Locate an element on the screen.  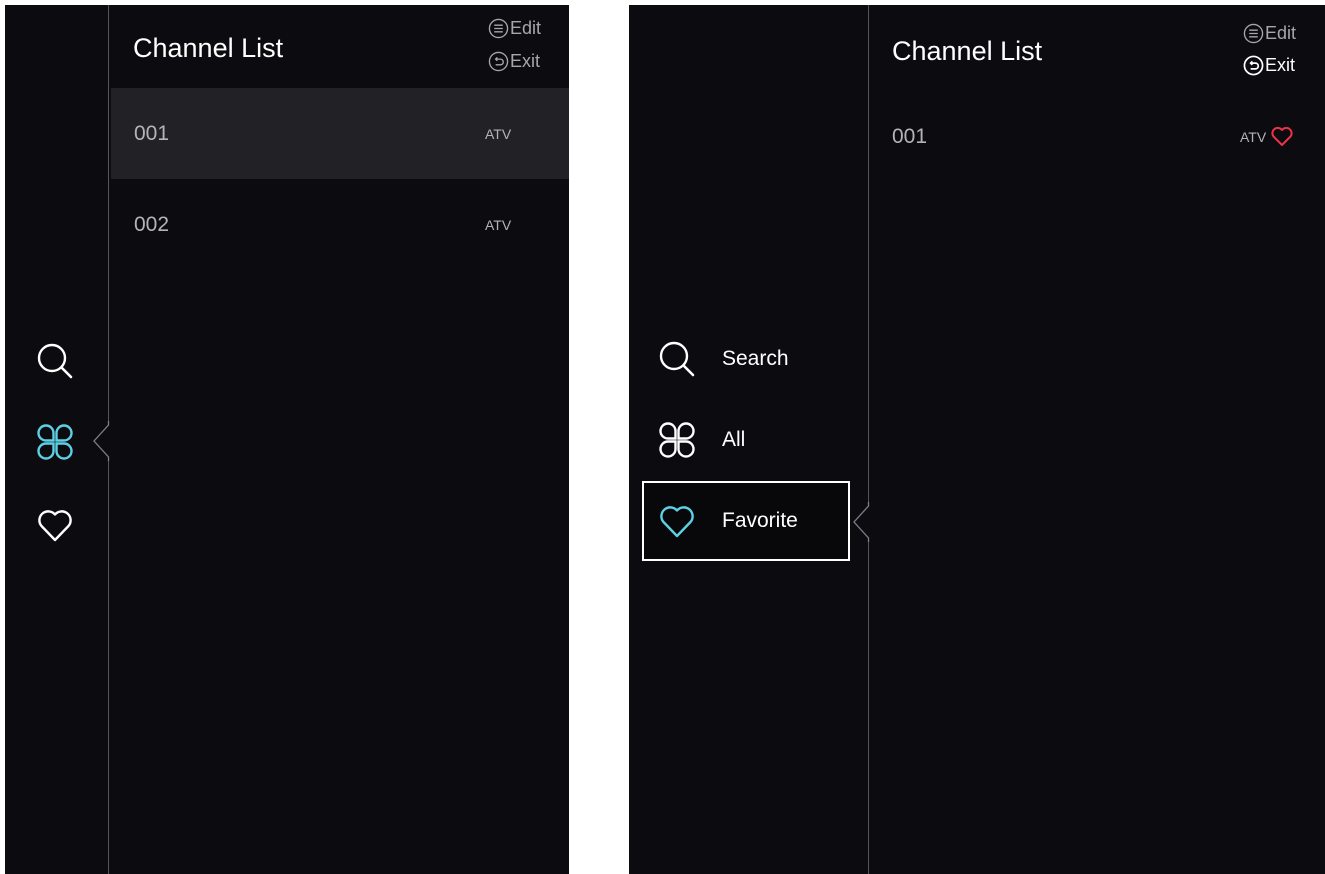
menu-item-search: Search is located at coordinates (750, 359).